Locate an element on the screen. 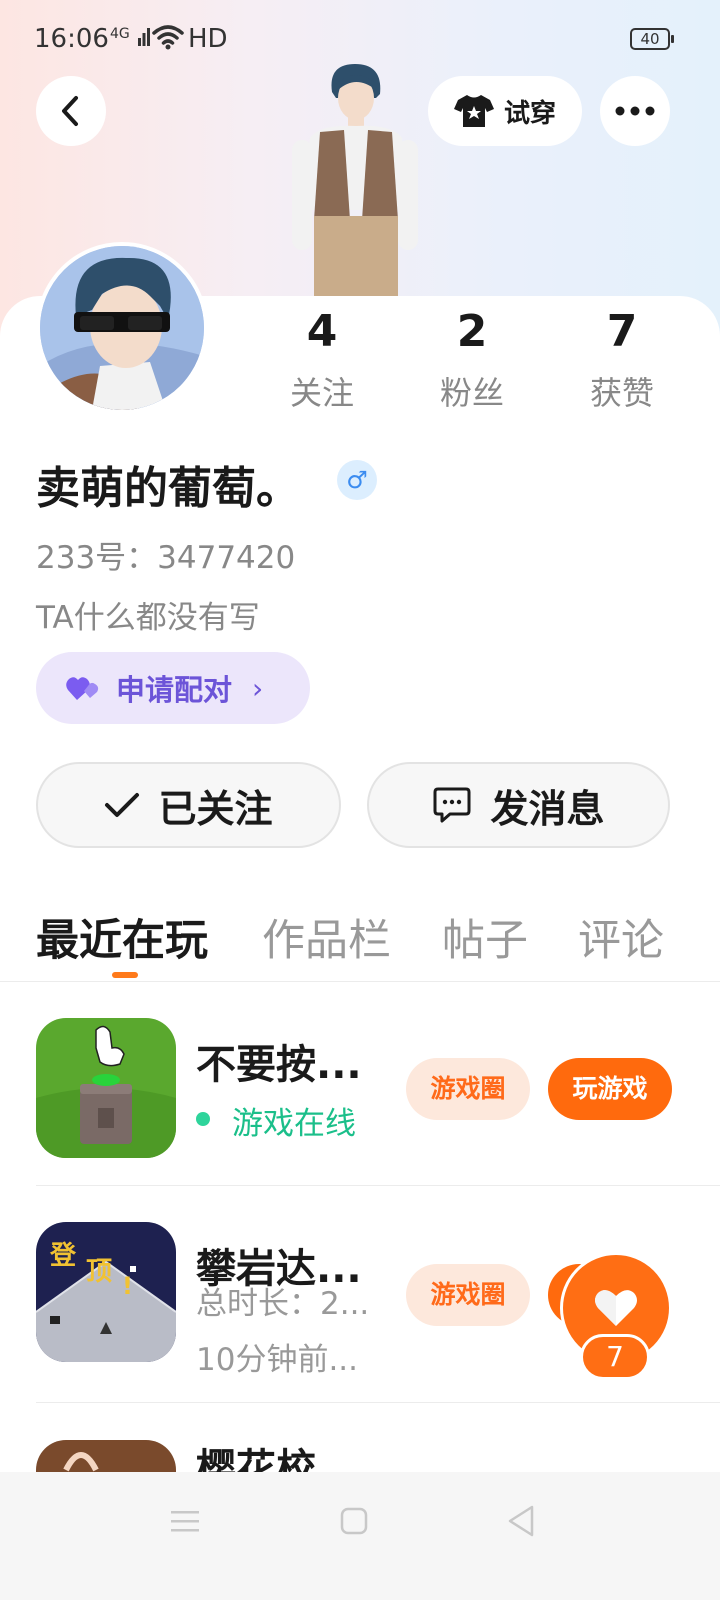  followed-label: 已关注 is located at coordinates (215, 808).